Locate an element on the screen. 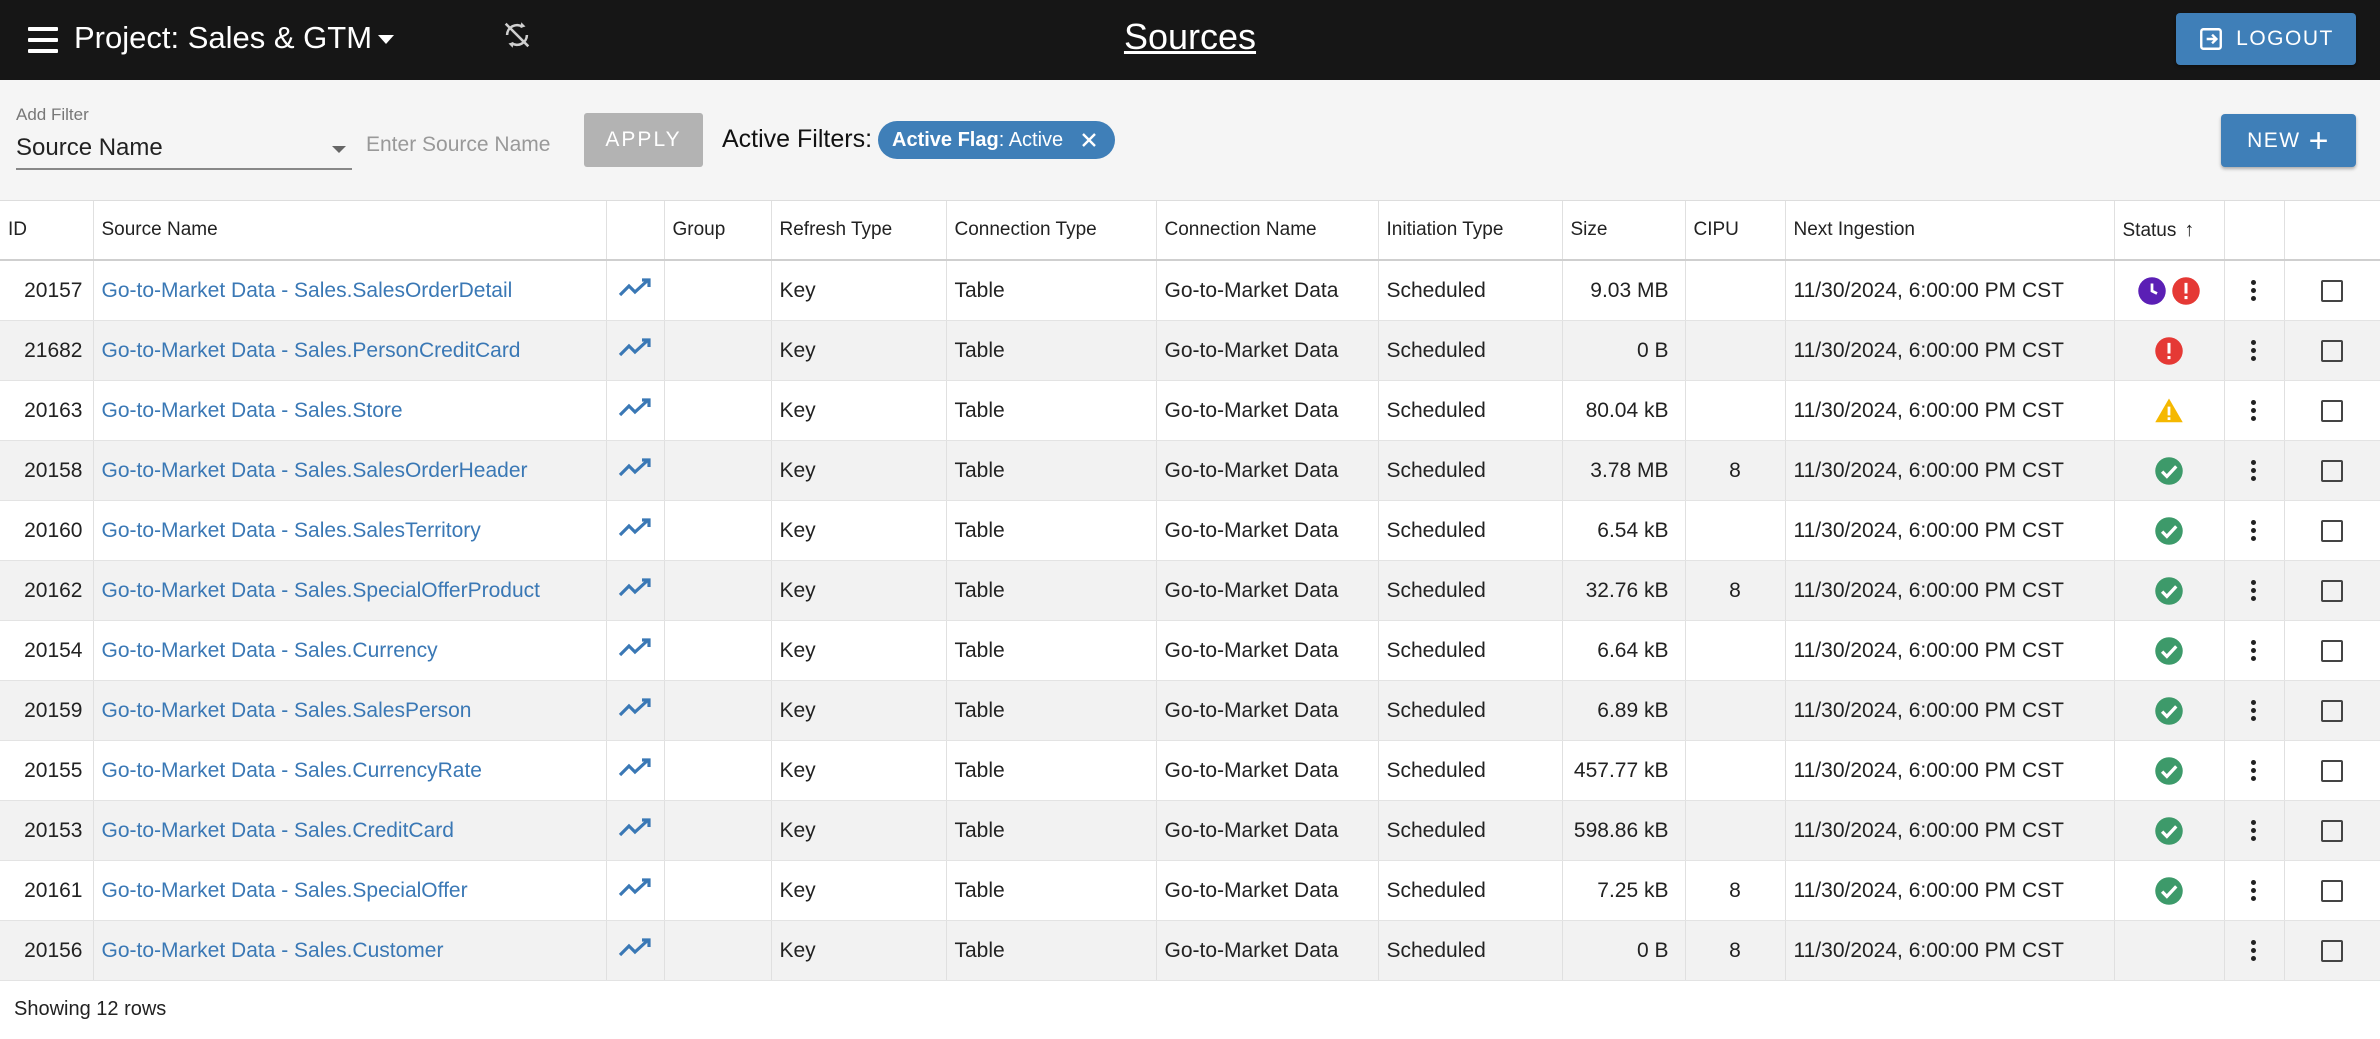 This screenshot has height=1039, width=2380. col-source-name: Source Name is located at coordinates (350, 231).